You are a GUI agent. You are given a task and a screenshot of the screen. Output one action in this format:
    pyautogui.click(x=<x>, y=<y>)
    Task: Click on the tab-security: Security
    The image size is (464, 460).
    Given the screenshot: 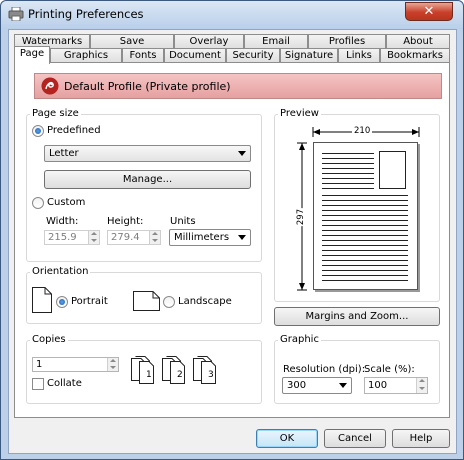 What is the action you would take?
    pyautogui.click(x=253, y=55)
    